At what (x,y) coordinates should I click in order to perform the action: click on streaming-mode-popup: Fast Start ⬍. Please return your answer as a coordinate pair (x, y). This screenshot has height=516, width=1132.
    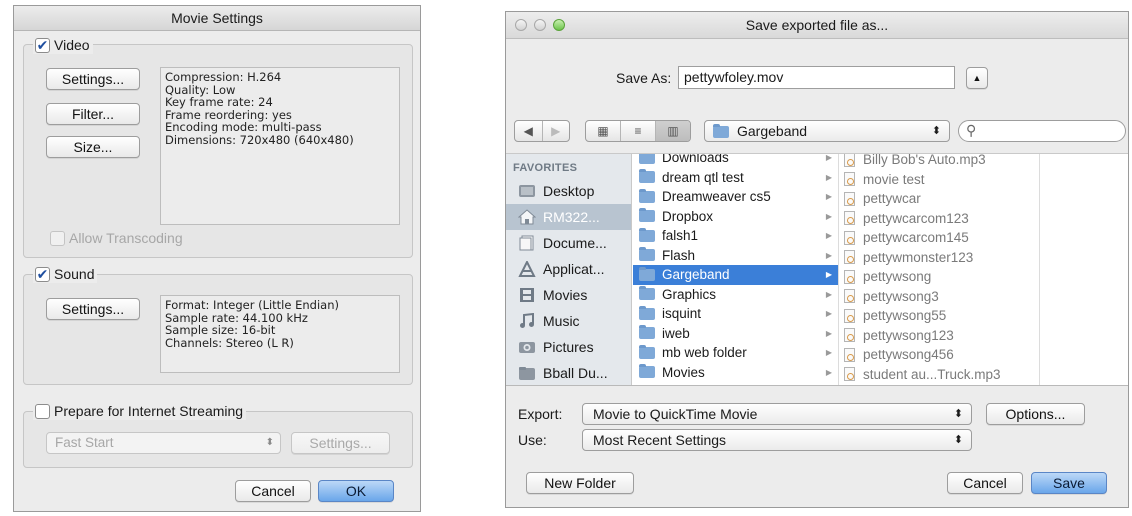
    Looking at the image, I should click on (163, 443).